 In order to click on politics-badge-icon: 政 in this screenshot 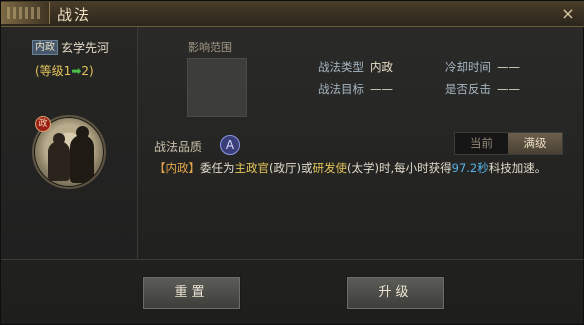, I will do `click(43, 124)`.